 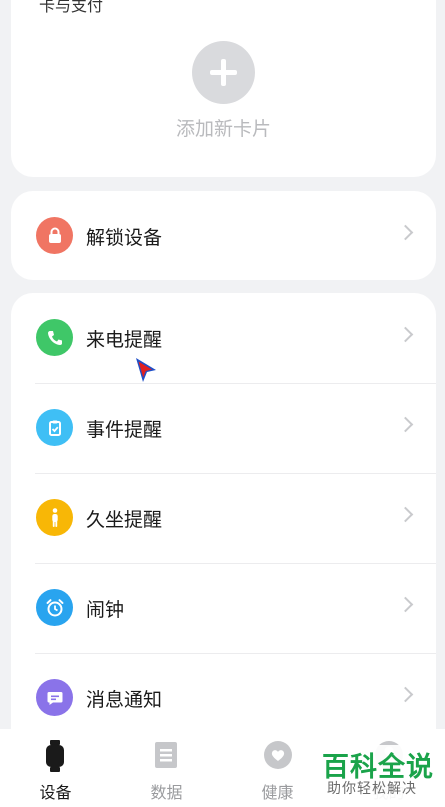 What do you see at coordinates (147, 373) in the screenshot?
I see `mouse-cursor-icon` at bounding box center [147, 373].